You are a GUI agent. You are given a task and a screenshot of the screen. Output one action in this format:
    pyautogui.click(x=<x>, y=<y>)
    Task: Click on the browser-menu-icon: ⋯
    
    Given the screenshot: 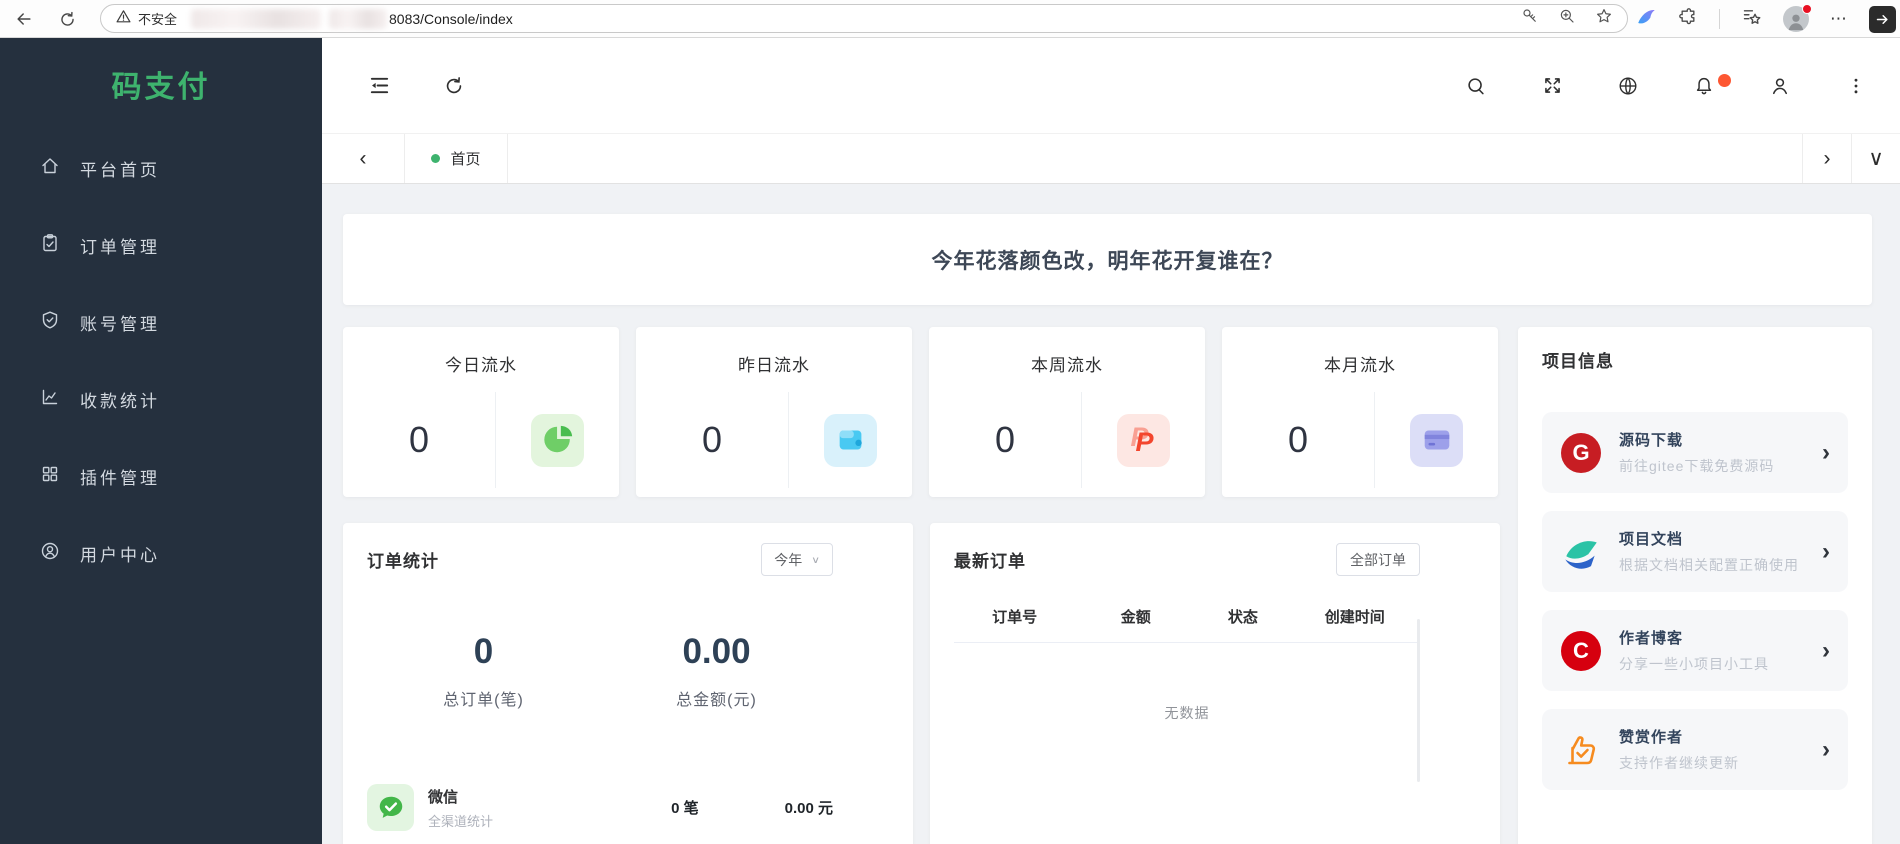 What is the action you would take?
    pyautogui.click(x=1839, y=19)
    